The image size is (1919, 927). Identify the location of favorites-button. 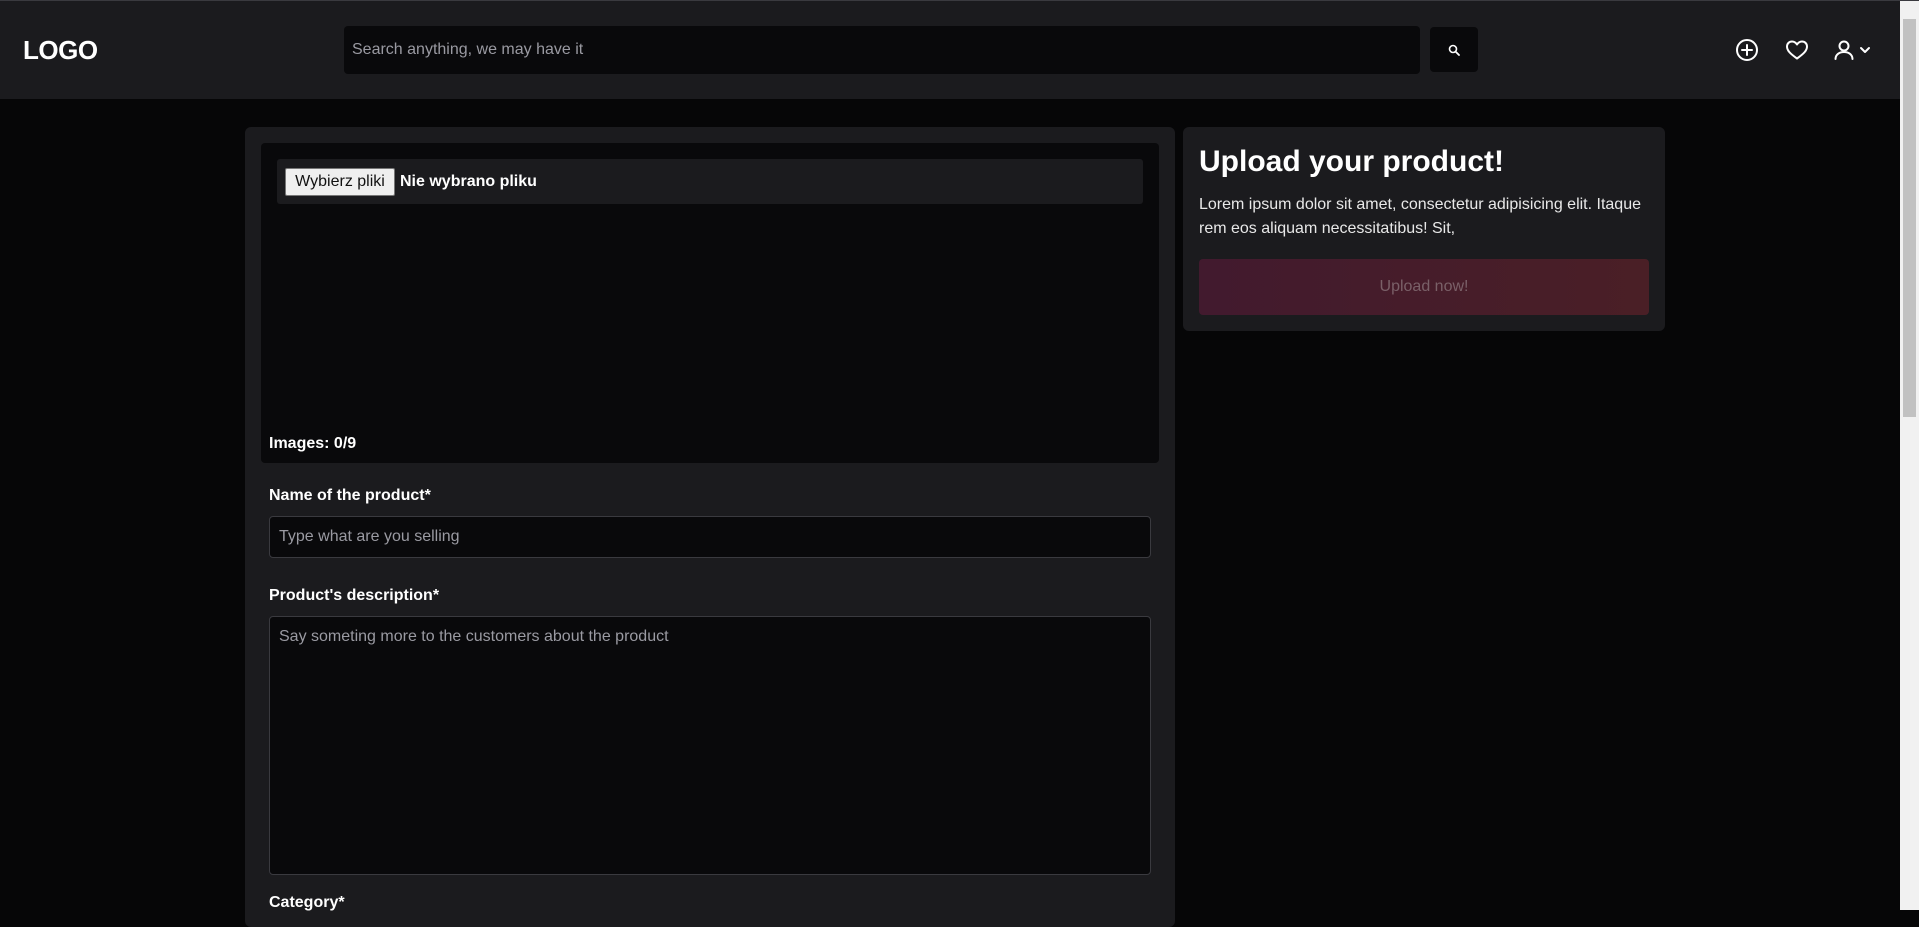
(1797, 50).